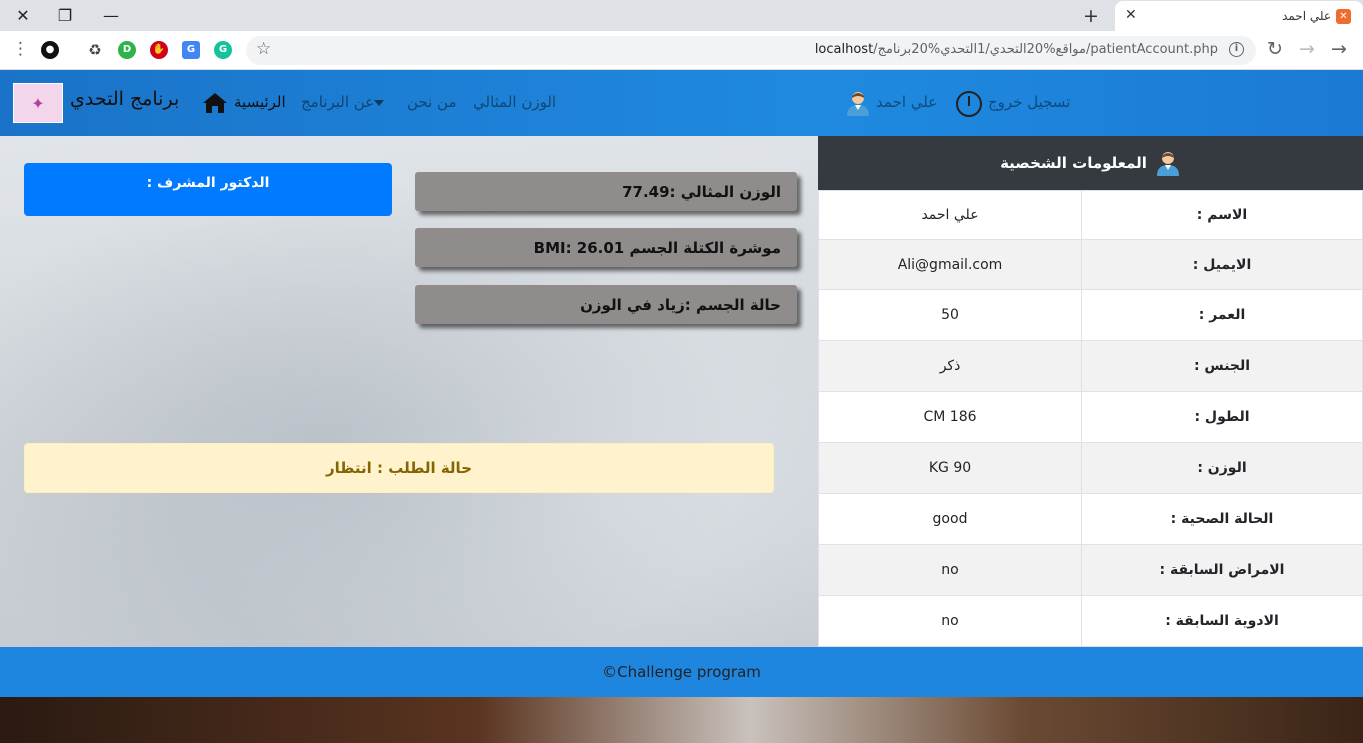 The height and width of the screenshot is (743, 1363). I want to click on recycle-extension-icon: ♻, so click(95, 50).